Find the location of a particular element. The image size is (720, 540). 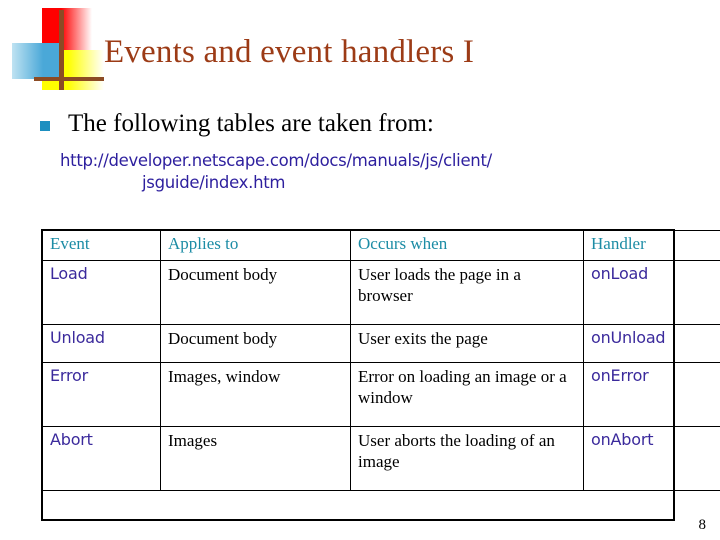

bullet-label: The following tables are taken from: is located at coordinates (251, 123).